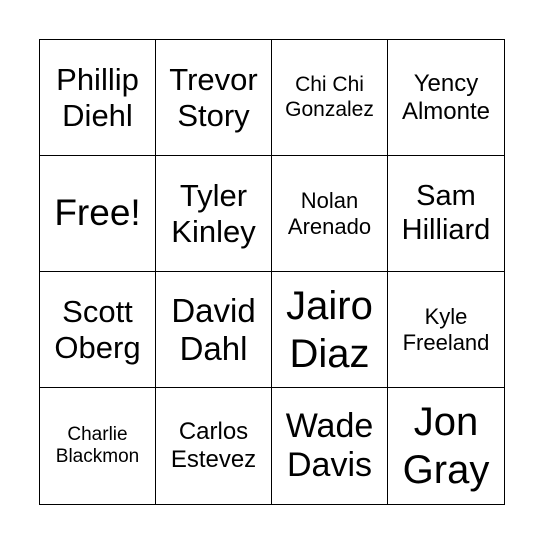  I want to click on cell-line: Jairo, so click(329, 305).